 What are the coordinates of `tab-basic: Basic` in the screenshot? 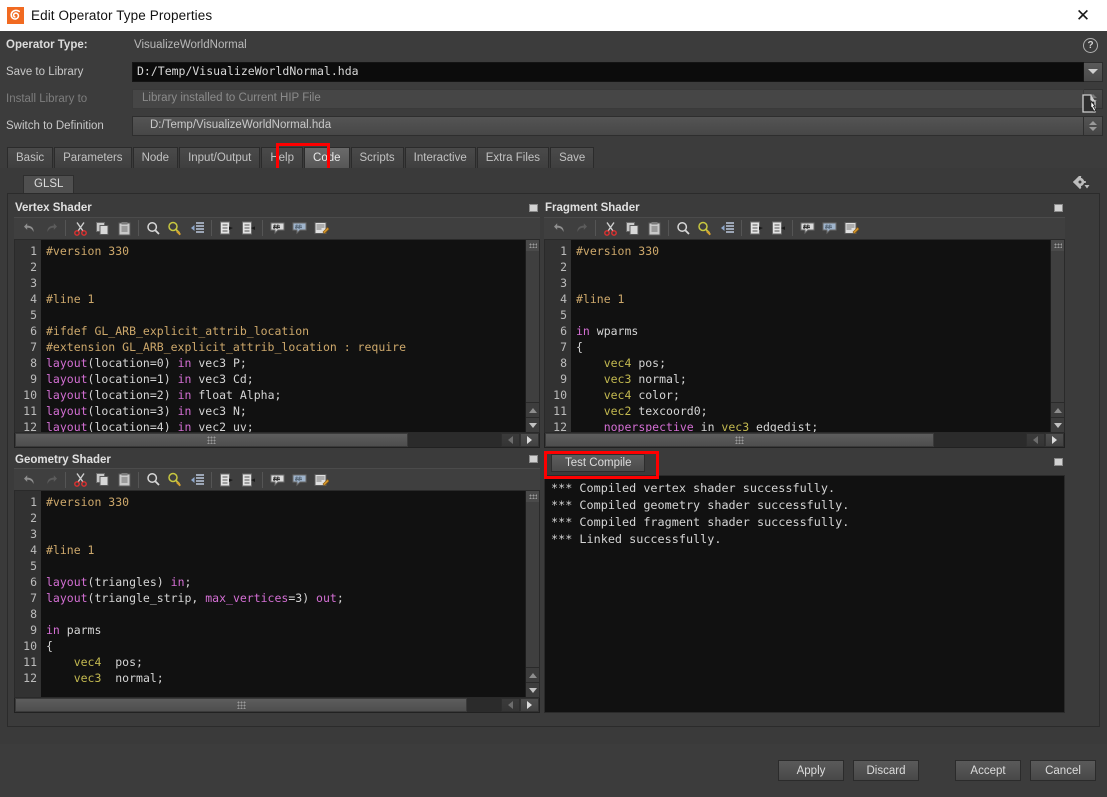 It's located at (30, 157).